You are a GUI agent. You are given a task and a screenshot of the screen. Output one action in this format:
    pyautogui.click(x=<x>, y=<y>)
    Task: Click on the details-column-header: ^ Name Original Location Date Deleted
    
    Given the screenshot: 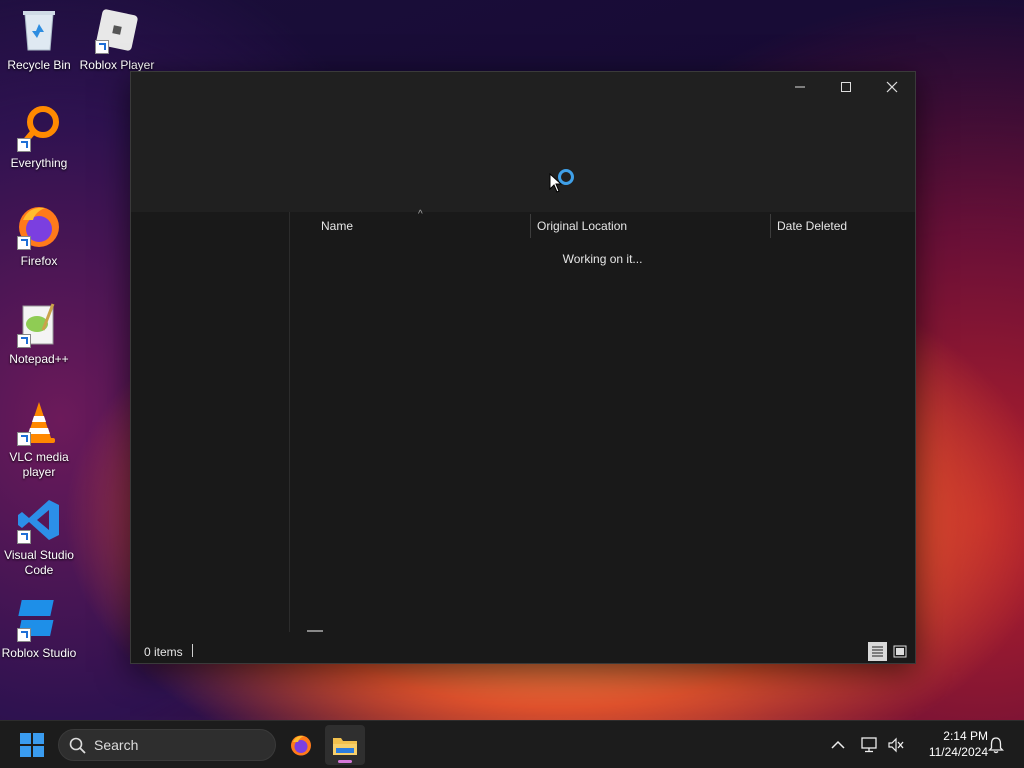 What is the action you would take?
    pyautogui.click(x=602, y=224)
    